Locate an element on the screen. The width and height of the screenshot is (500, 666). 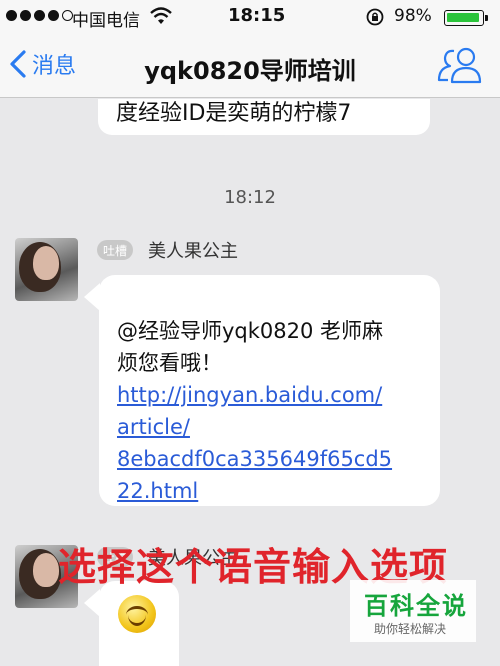
message-link-line: 22.html is located at coordinates (269, 491).